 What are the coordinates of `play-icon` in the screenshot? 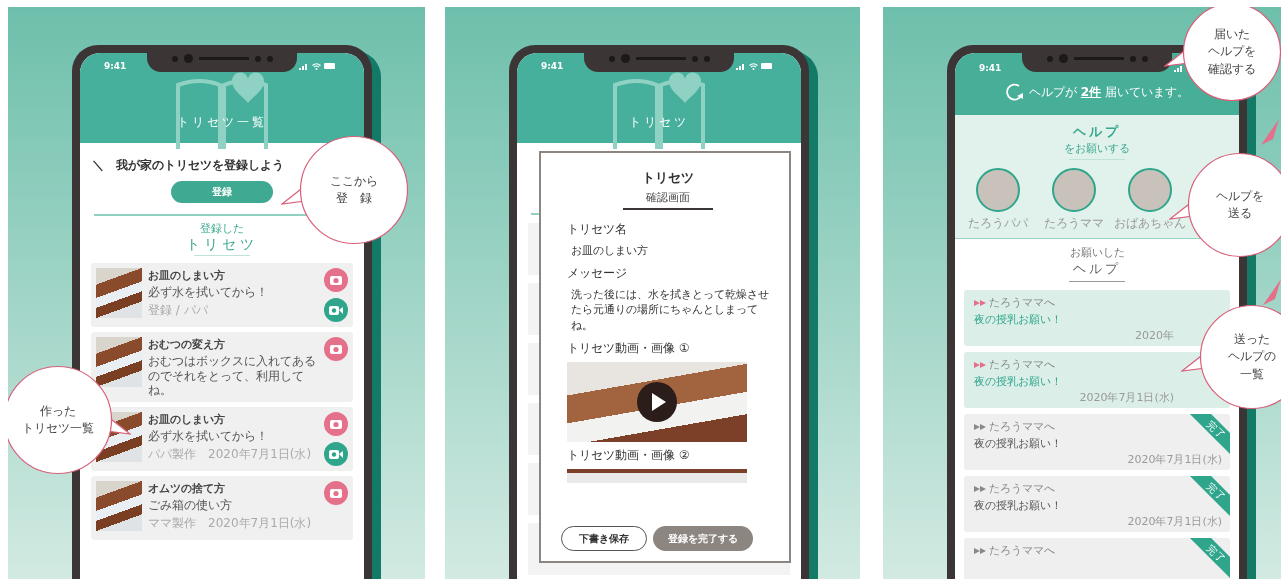 It's located at (657, 402).